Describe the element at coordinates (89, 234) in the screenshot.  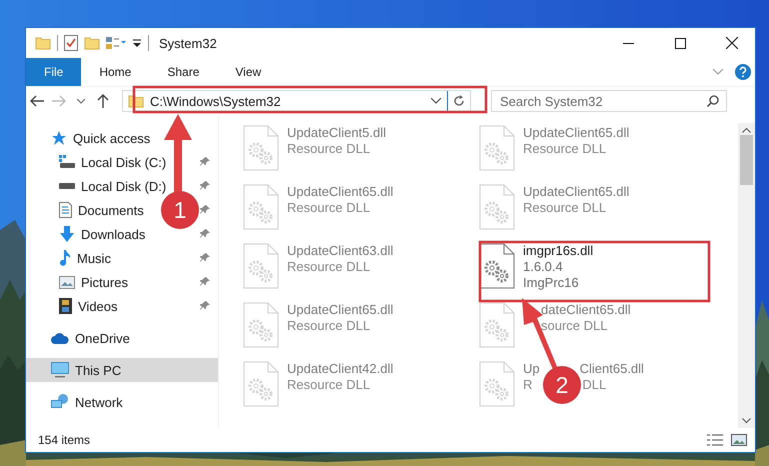
I see `nav-item: Downloads` at that location.